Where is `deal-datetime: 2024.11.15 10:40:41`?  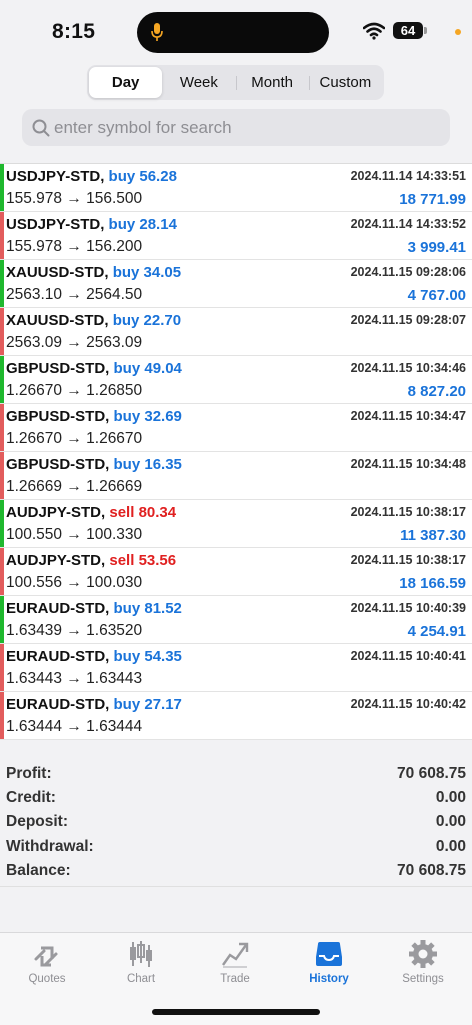 deal-datetime: 2024.11.15 10:40:41 is located at coordinates (408, 656).